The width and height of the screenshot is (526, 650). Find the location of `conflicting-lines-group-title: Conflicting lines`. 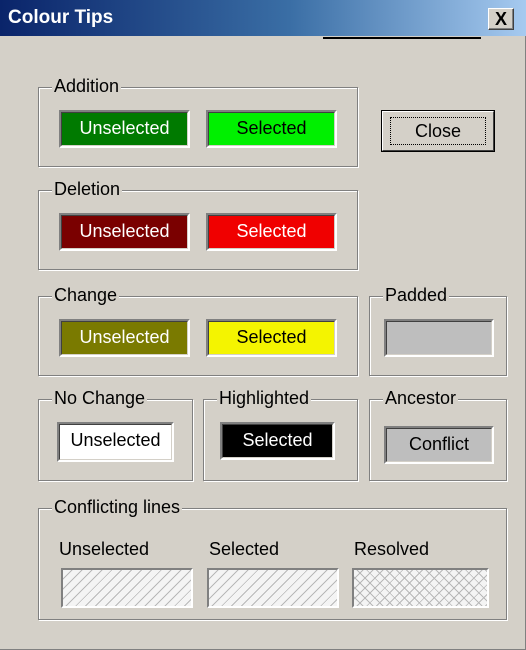

conflicting-lines-group-title: Conflicting lines is located at coordinates (117, 507).